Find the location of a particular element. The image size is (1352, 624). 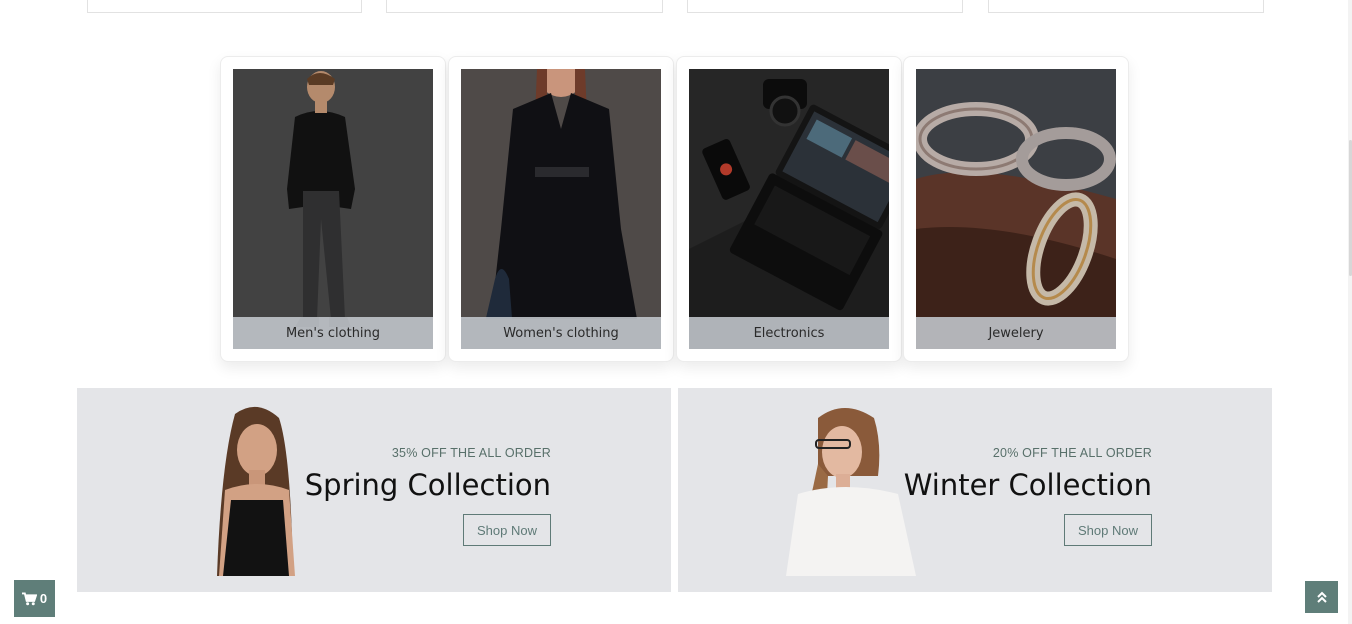

category-image: Men's clothing is located at coordinates (333, 209).